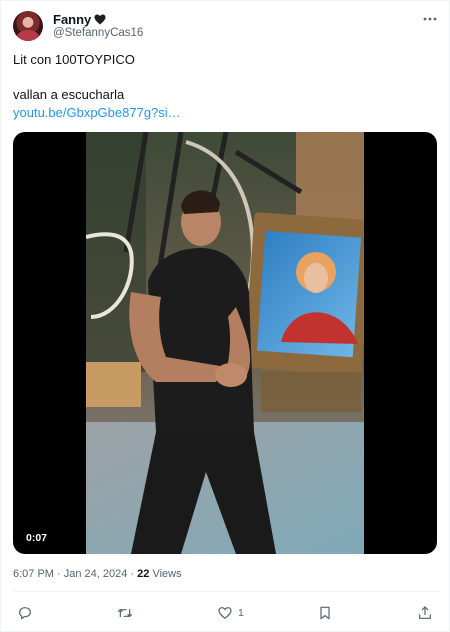  Describe the element at coordinates (72, 19) in the screenshot. I see `display-name: Fanny` at that location.